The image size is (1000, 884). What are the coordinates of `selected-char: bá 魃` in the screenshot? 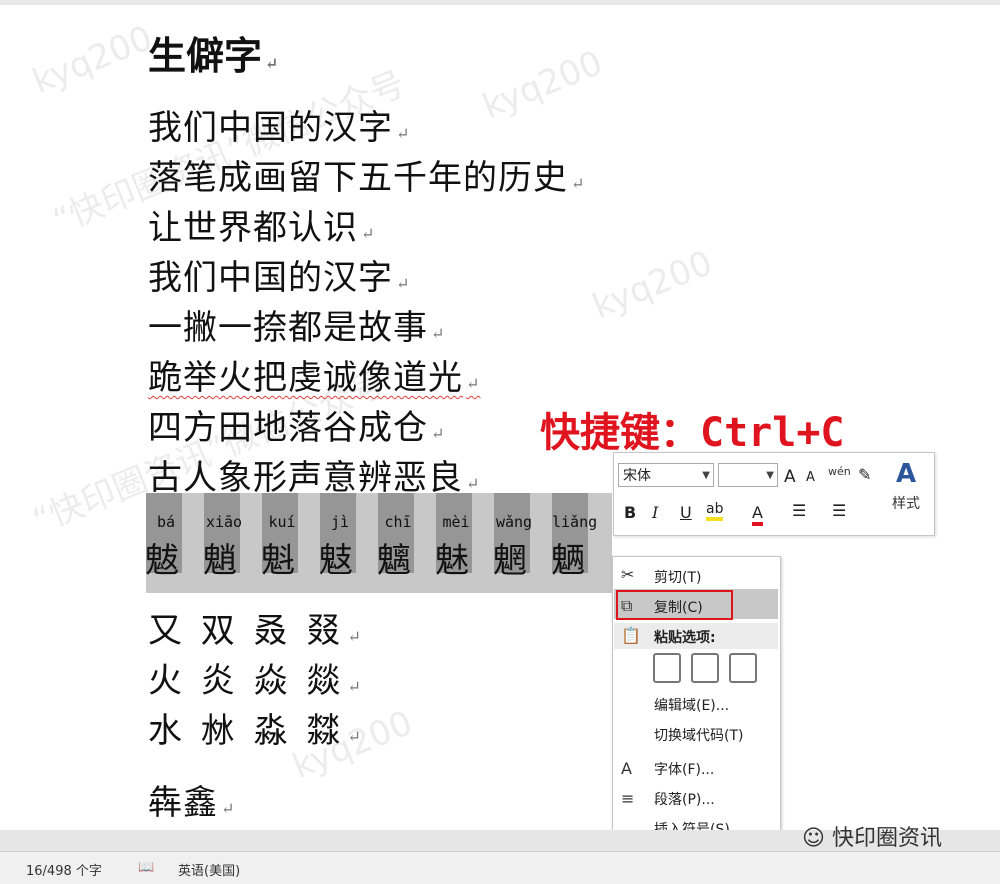 It's located at (163, 543).